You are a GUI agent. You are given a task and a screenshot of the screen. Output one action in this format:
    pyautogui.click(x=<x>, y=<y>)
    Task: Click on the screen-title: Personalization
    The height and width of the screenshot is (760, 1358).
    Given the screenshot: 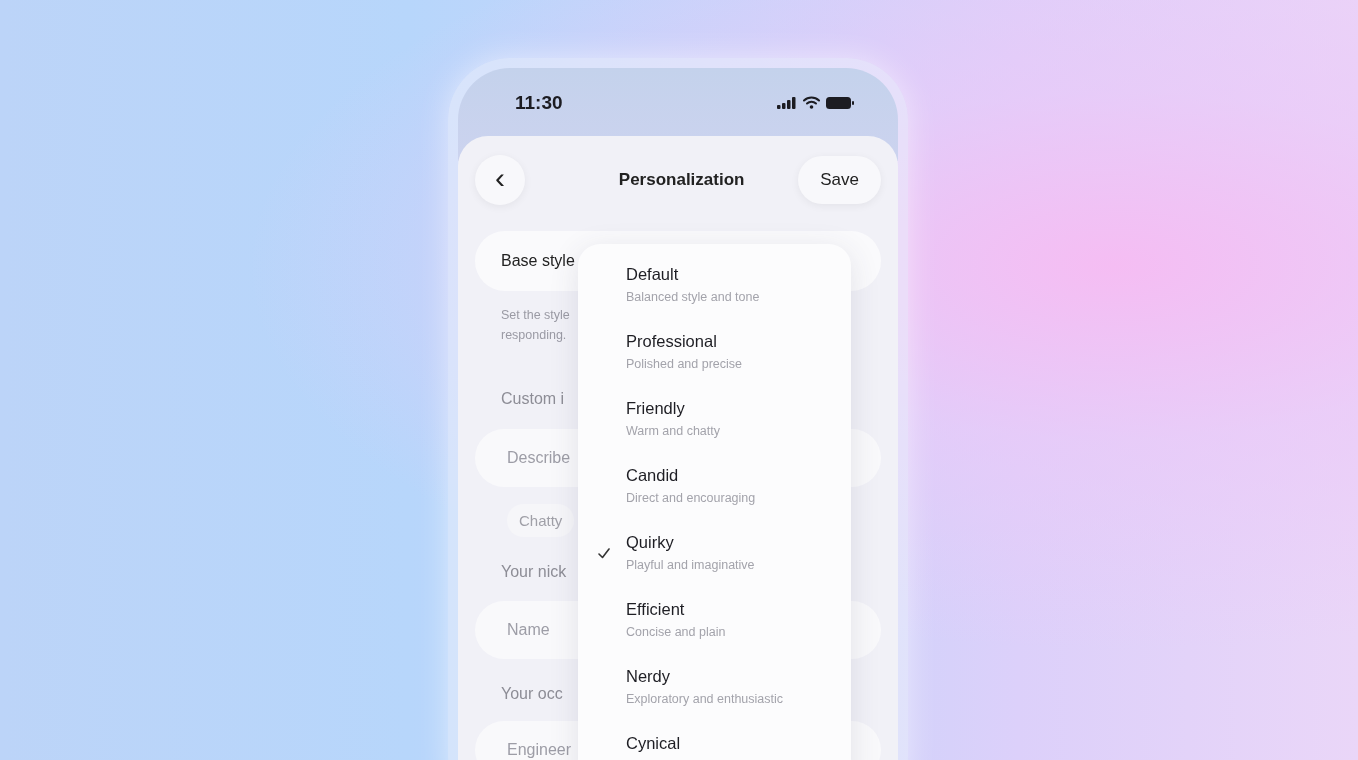 What is the action you would take?
    pyautogui.click(x=681, y=180)
    